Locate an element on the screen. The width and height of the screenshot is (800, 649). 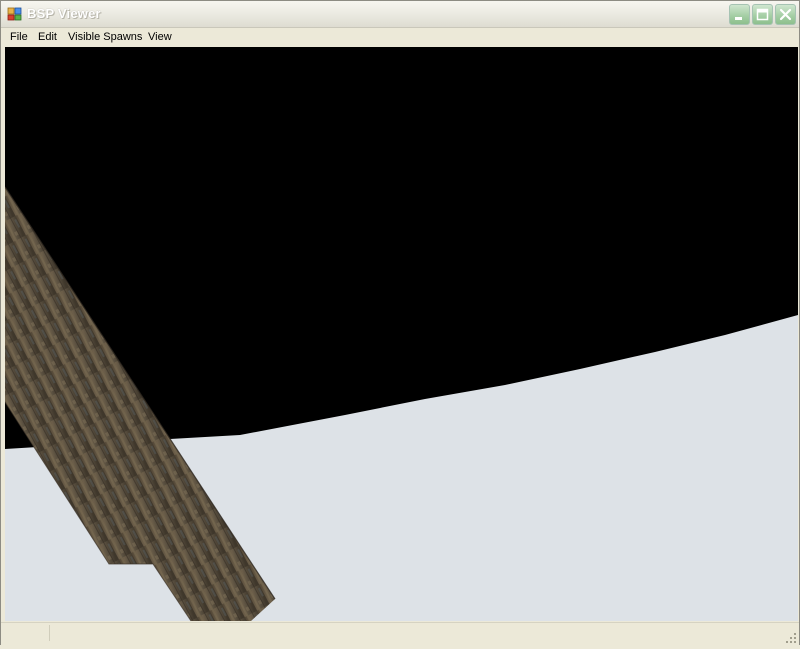
menu-edit: Edit is located at coordinates (47, 37).